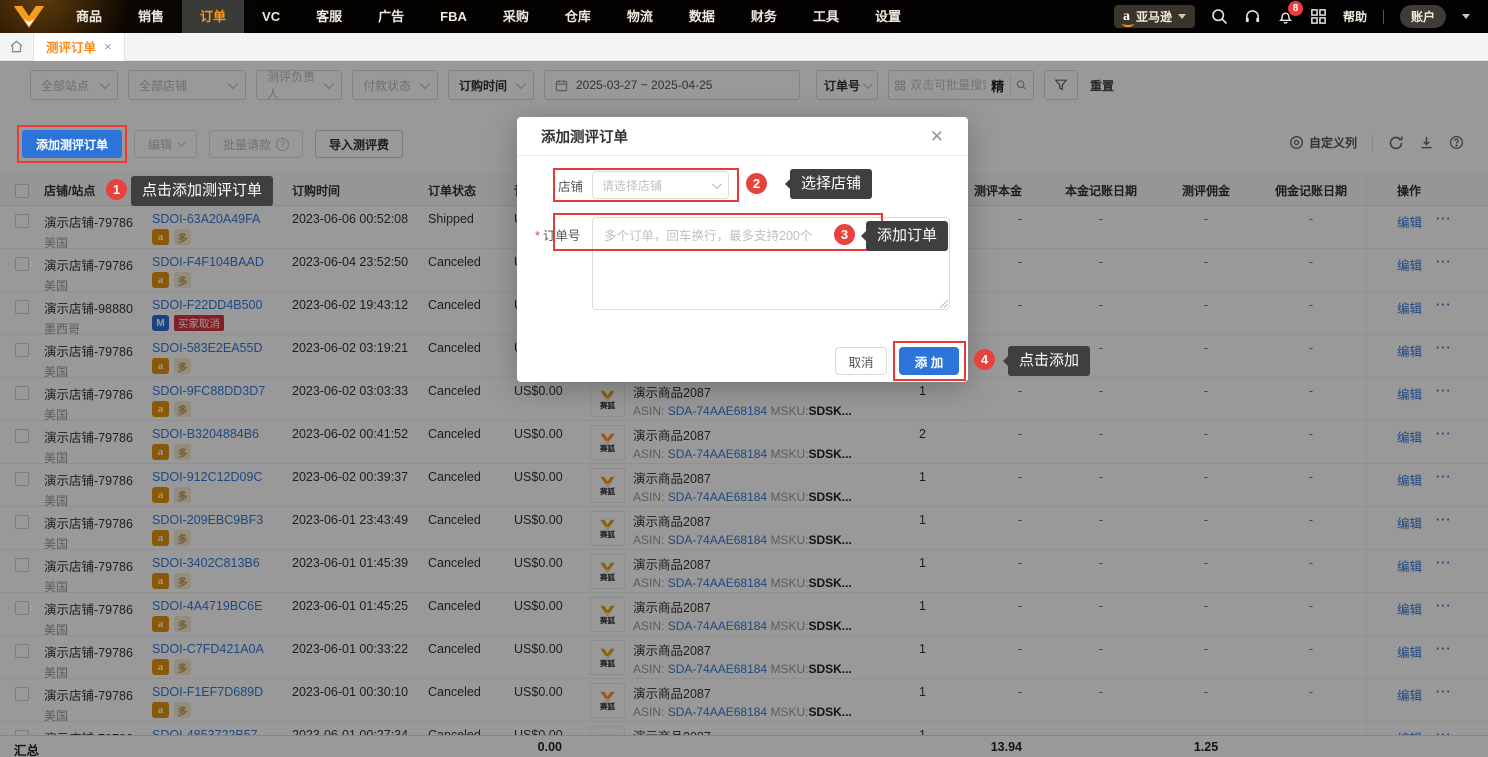 This screenshot has height=757, width=1488. Describe the element at coordinates (984, 359) in the screenshot. I see `step-4-marker: 4` at that location.